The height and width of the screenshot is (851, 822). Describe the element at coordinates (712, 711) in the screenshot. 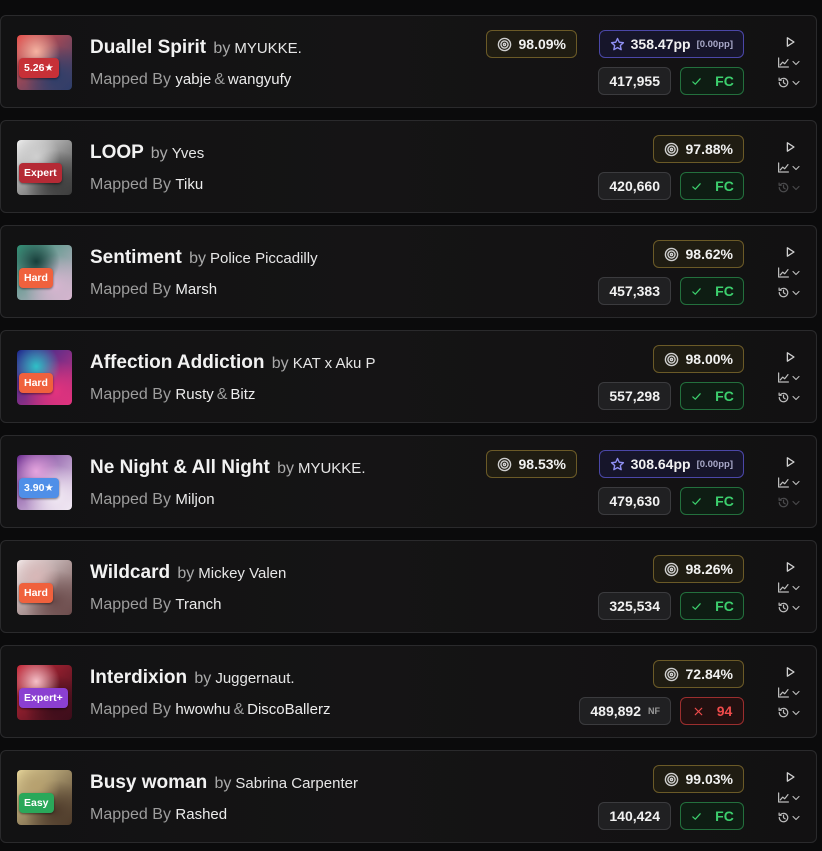

I see `result-pill: 94` at that location.